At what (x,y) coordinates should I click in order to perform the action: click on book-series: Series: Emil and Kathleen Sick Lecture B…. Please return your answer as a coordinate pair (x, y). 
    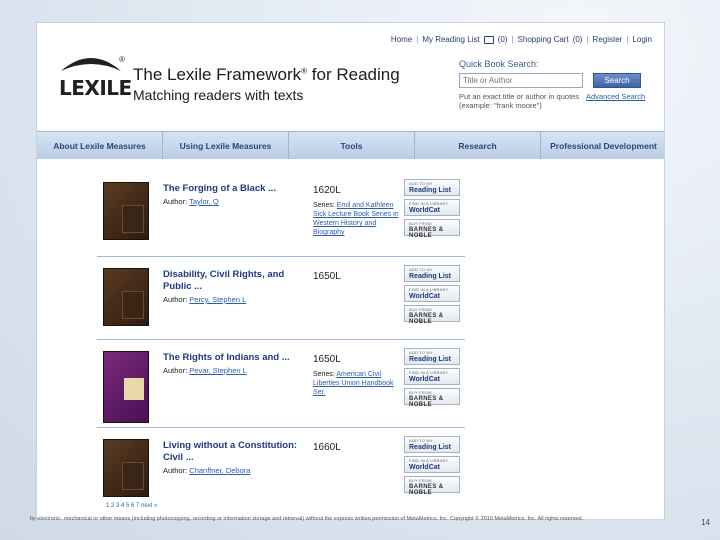
    Looking at the image, I should click on (357, 219).